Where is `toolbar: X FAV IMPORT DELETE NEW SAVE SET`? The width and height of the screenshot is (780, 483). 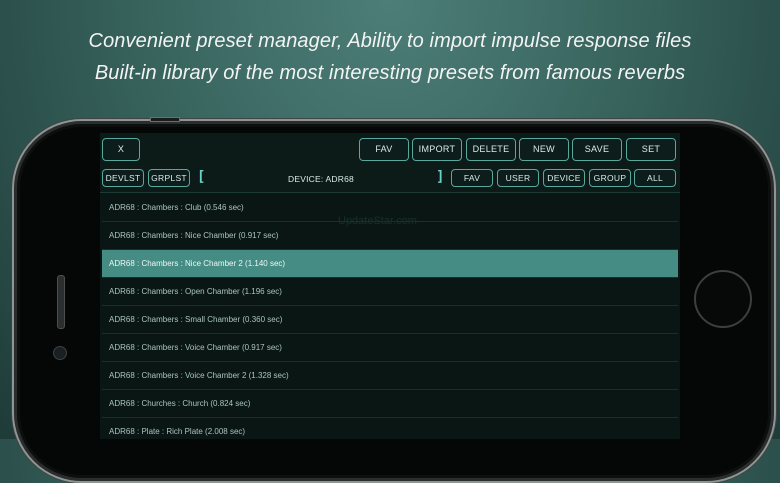 toolbar: X FAV IMPORT DELETE NEW SAVE SET is located at coordinates (390, 149).